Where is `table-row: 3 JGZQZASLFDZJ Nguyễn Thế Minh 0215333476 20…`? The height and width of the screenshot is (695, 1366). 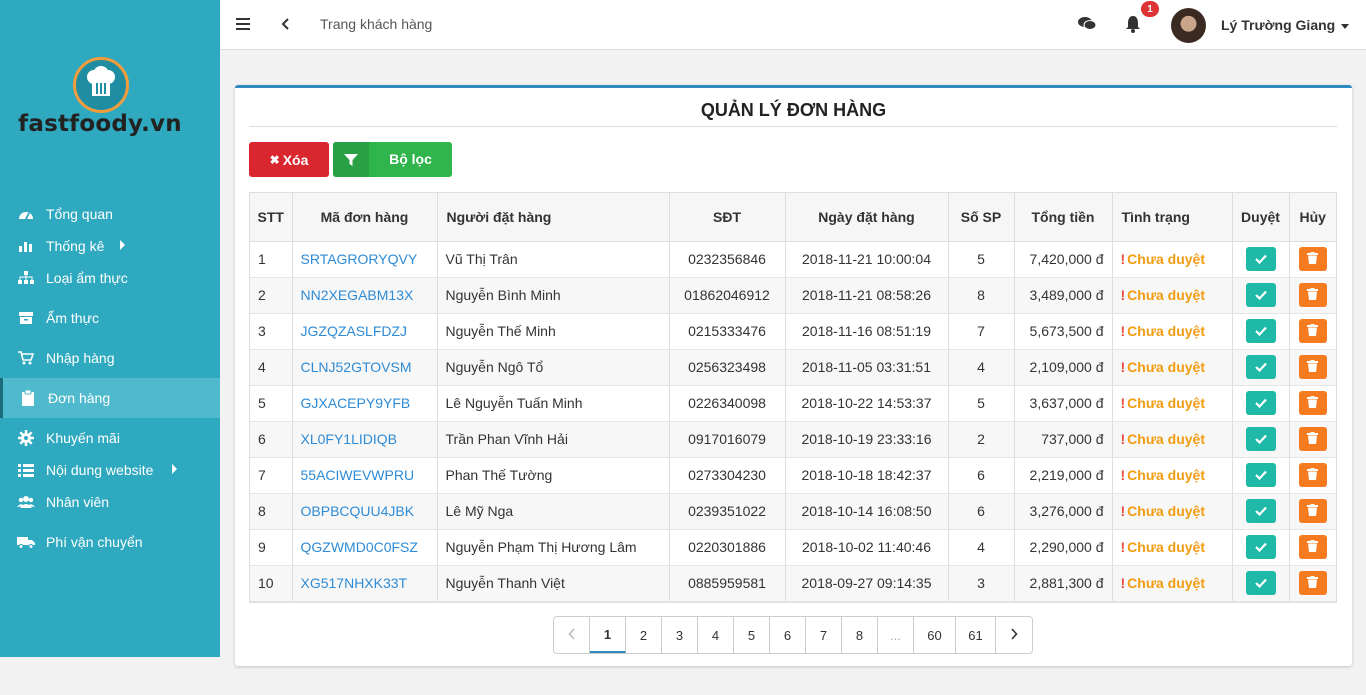
table-row: 3 JGZQZASLFDZJ Nguyễn Thế Minh 0215333476 20… is located at coordinates (793, 331).